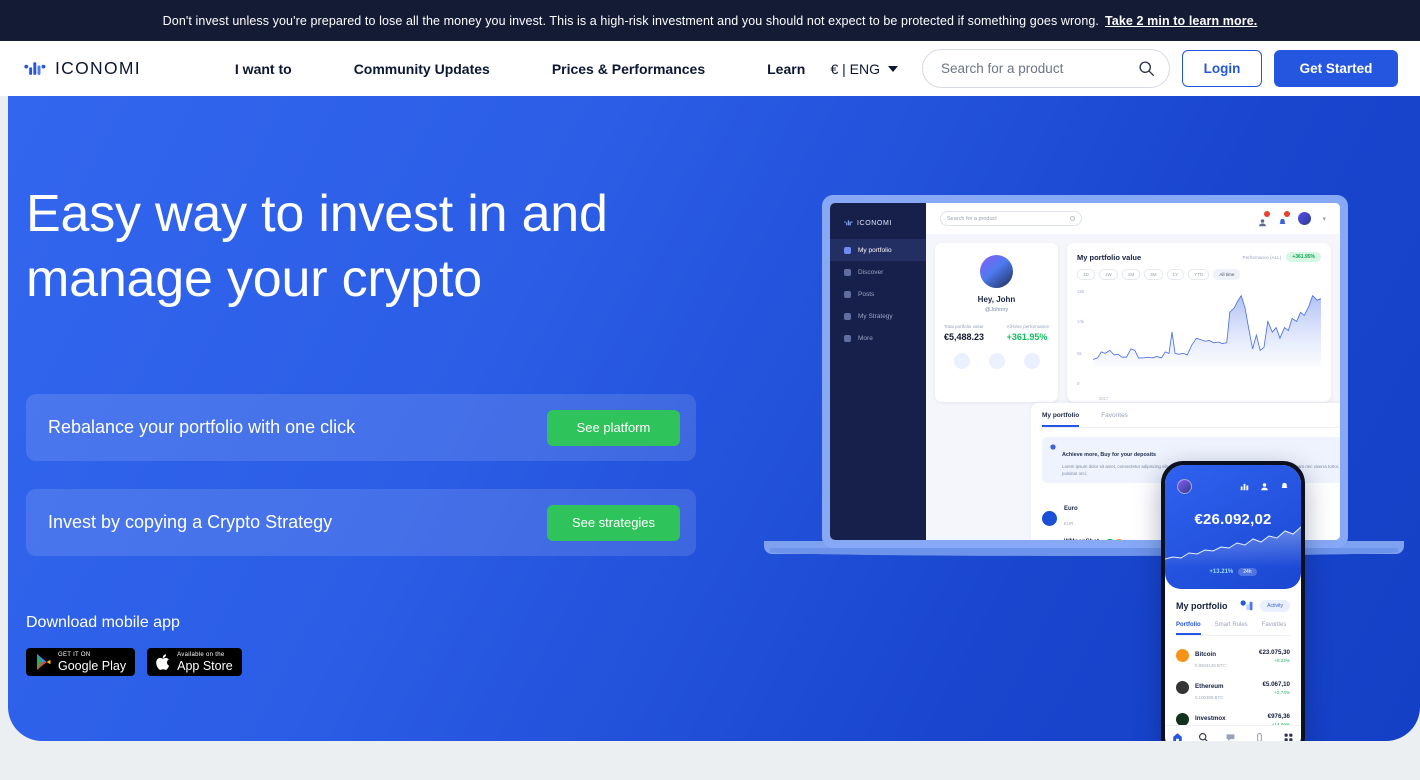 The width and height of the screenshot is (1420, 780). Describe the element at coordinates (1284, 217) in the screenshot. I see `alerts-icon` at that location.